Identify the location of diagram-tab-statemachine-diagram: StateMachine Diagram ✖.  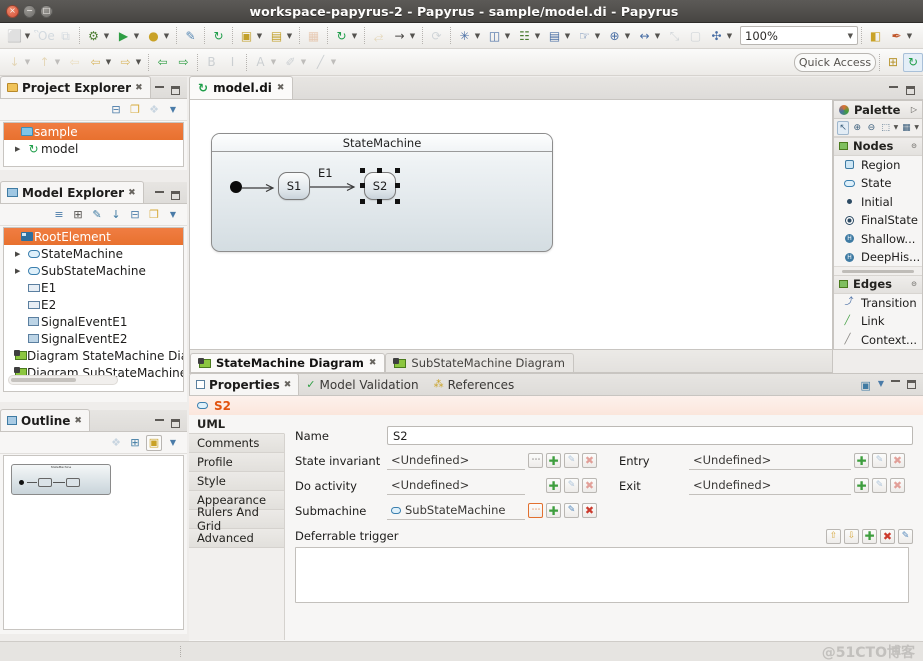
(288, 362).